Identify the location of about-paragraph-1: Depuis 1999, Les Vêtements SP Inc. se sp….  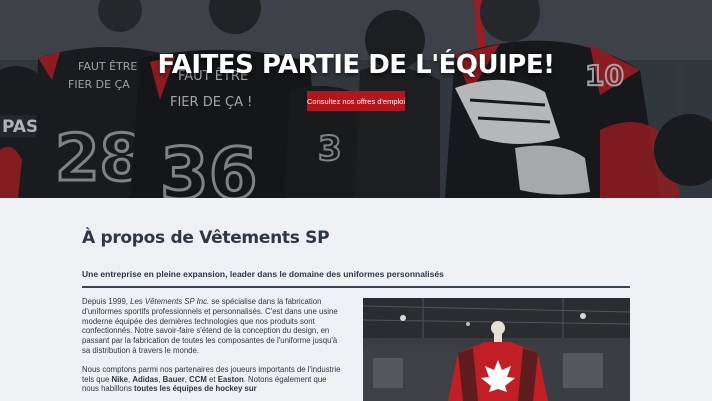
(213, 326).